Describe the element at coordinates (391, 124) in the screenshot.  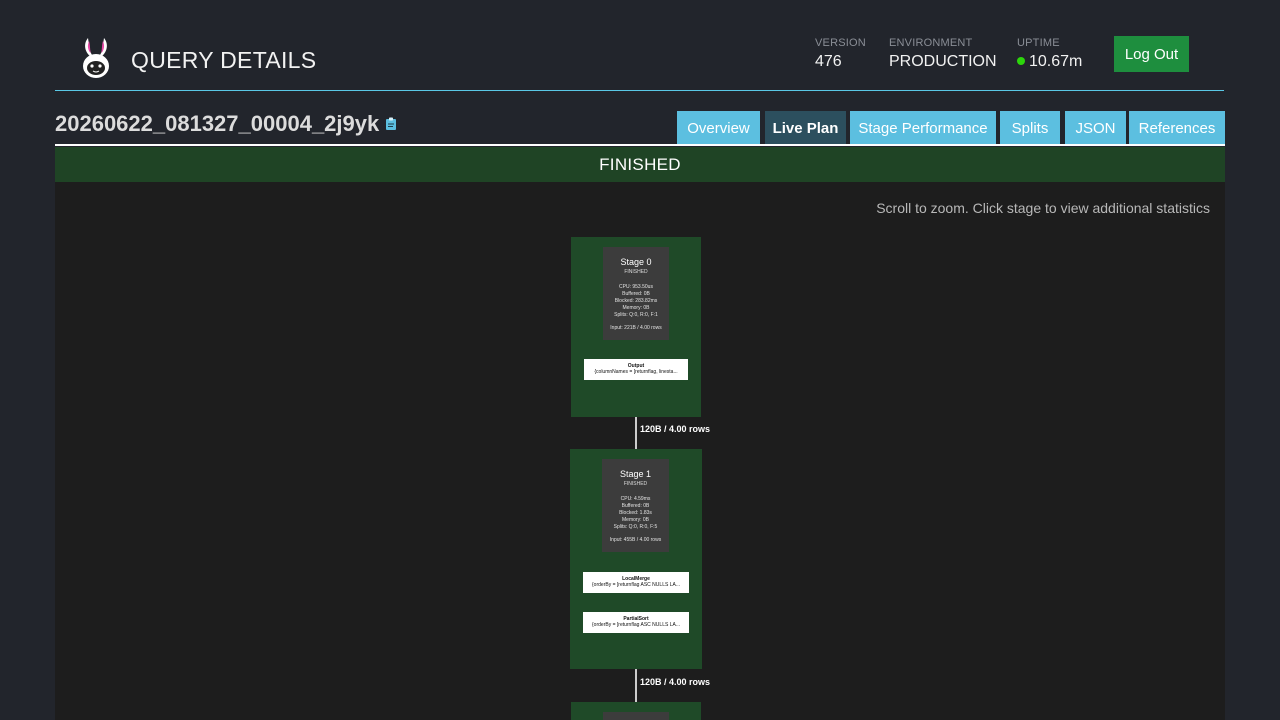
I see `clipboard-icon` at that location.